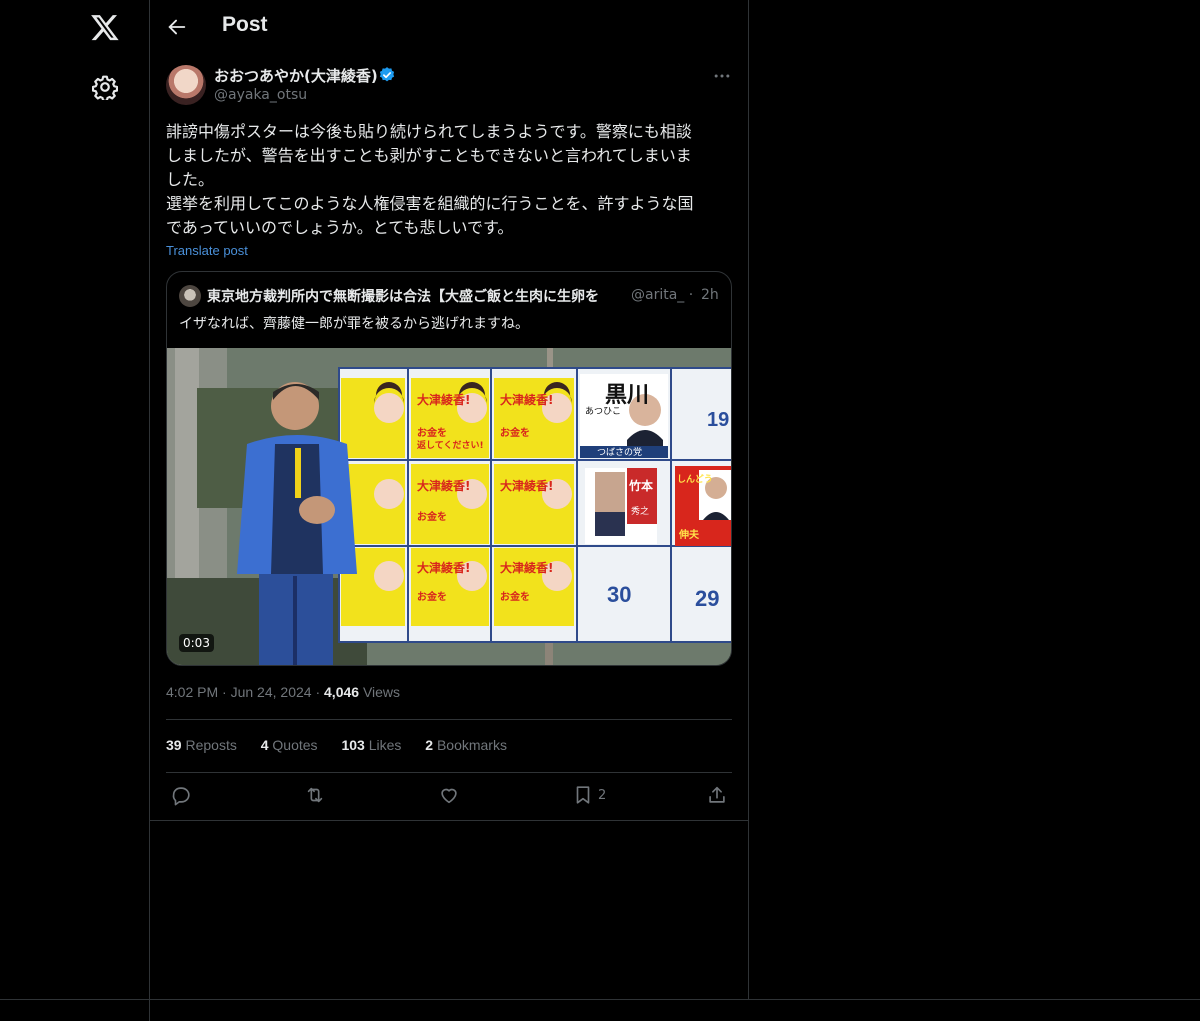 The width and height of the screenshot is (1200, 1021). What do you see at coordinates (449, 28) in the screenshot?
I see `page-header: Post` at bounding box center [449, 28].